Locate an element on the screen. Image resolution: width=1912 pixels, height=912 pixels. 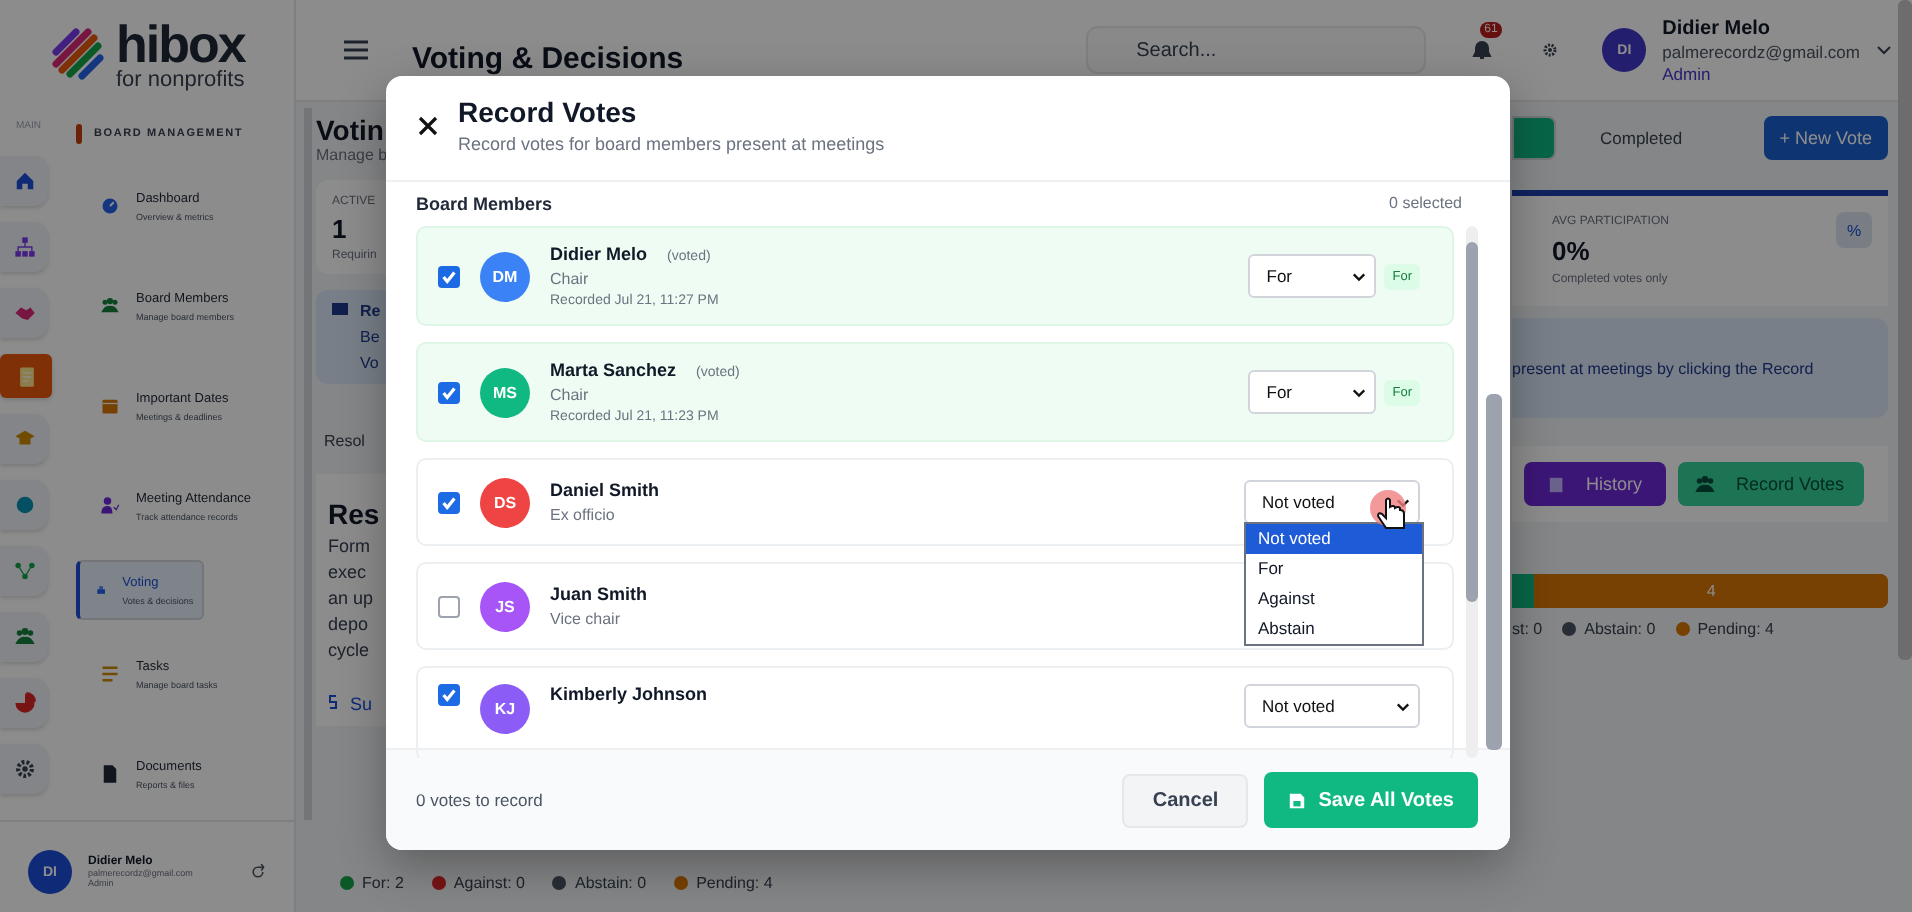
user-name: Didier Melo is located at coordinates (1717, 28).